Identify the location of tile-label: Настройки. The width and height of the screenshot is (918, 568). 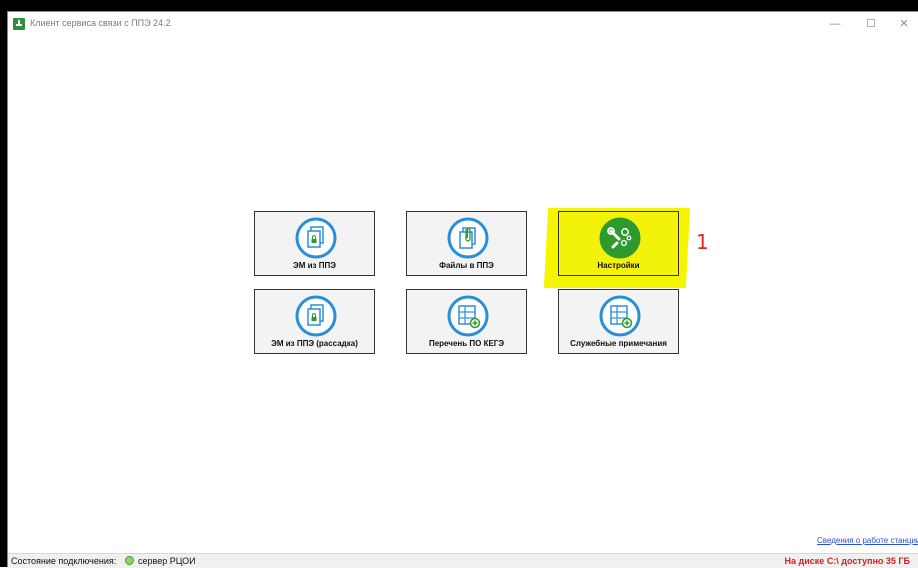
(618, 265).